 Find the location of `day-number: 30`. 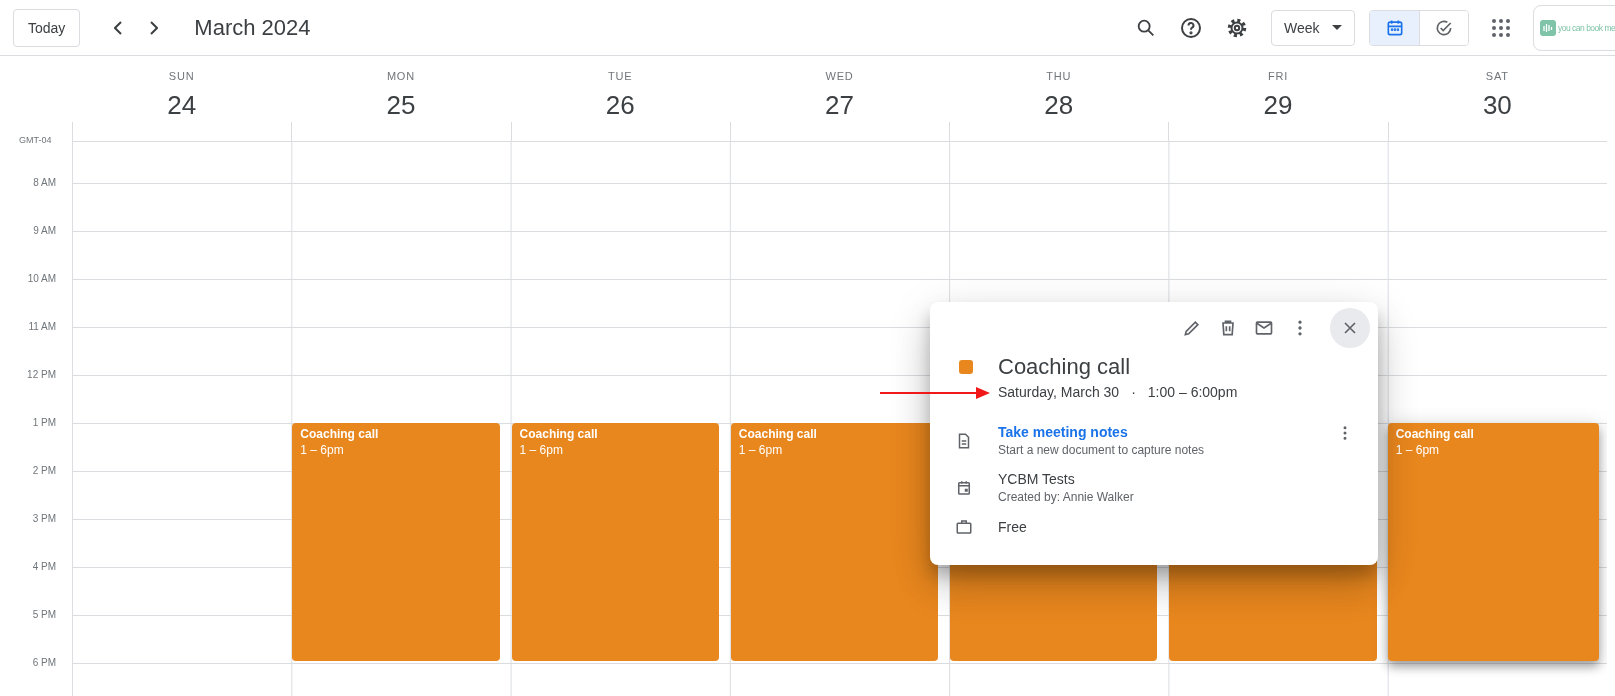

day-number: 30 is located at coordinates (1497, 105).